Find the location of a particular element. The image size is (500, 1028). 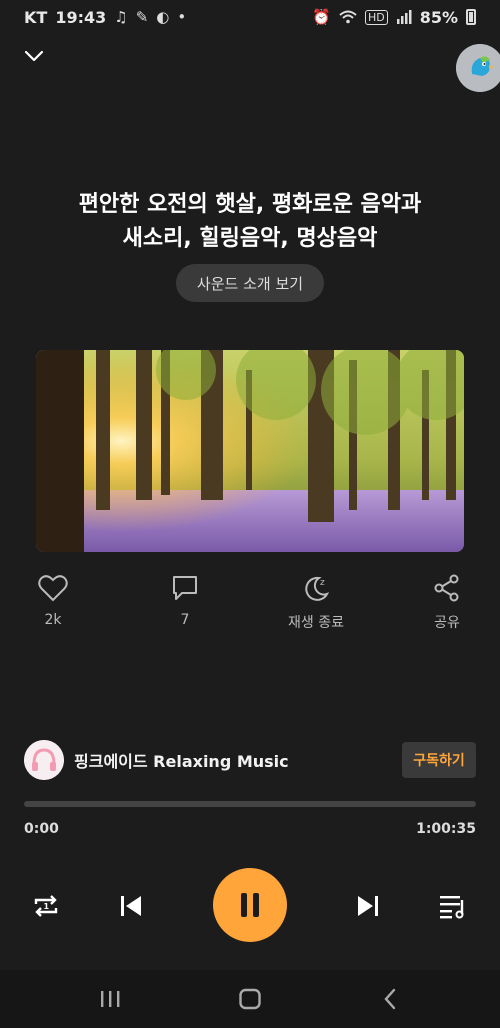

previous-button is located at coordinates (131, 906).